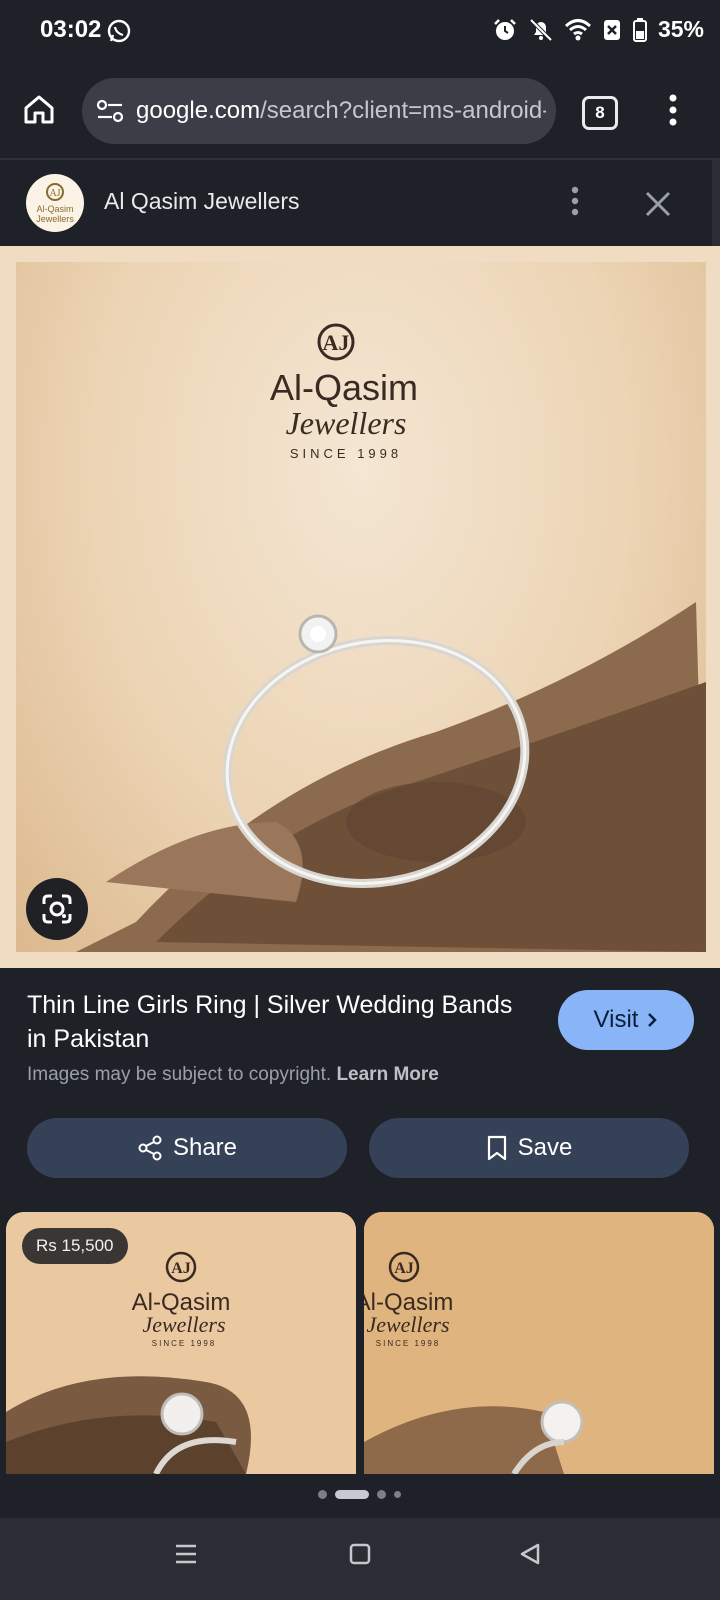  Describe the element at coordinates (54, 209) in the screenshot. I see `logo-text: Al-Qasim` at that location.